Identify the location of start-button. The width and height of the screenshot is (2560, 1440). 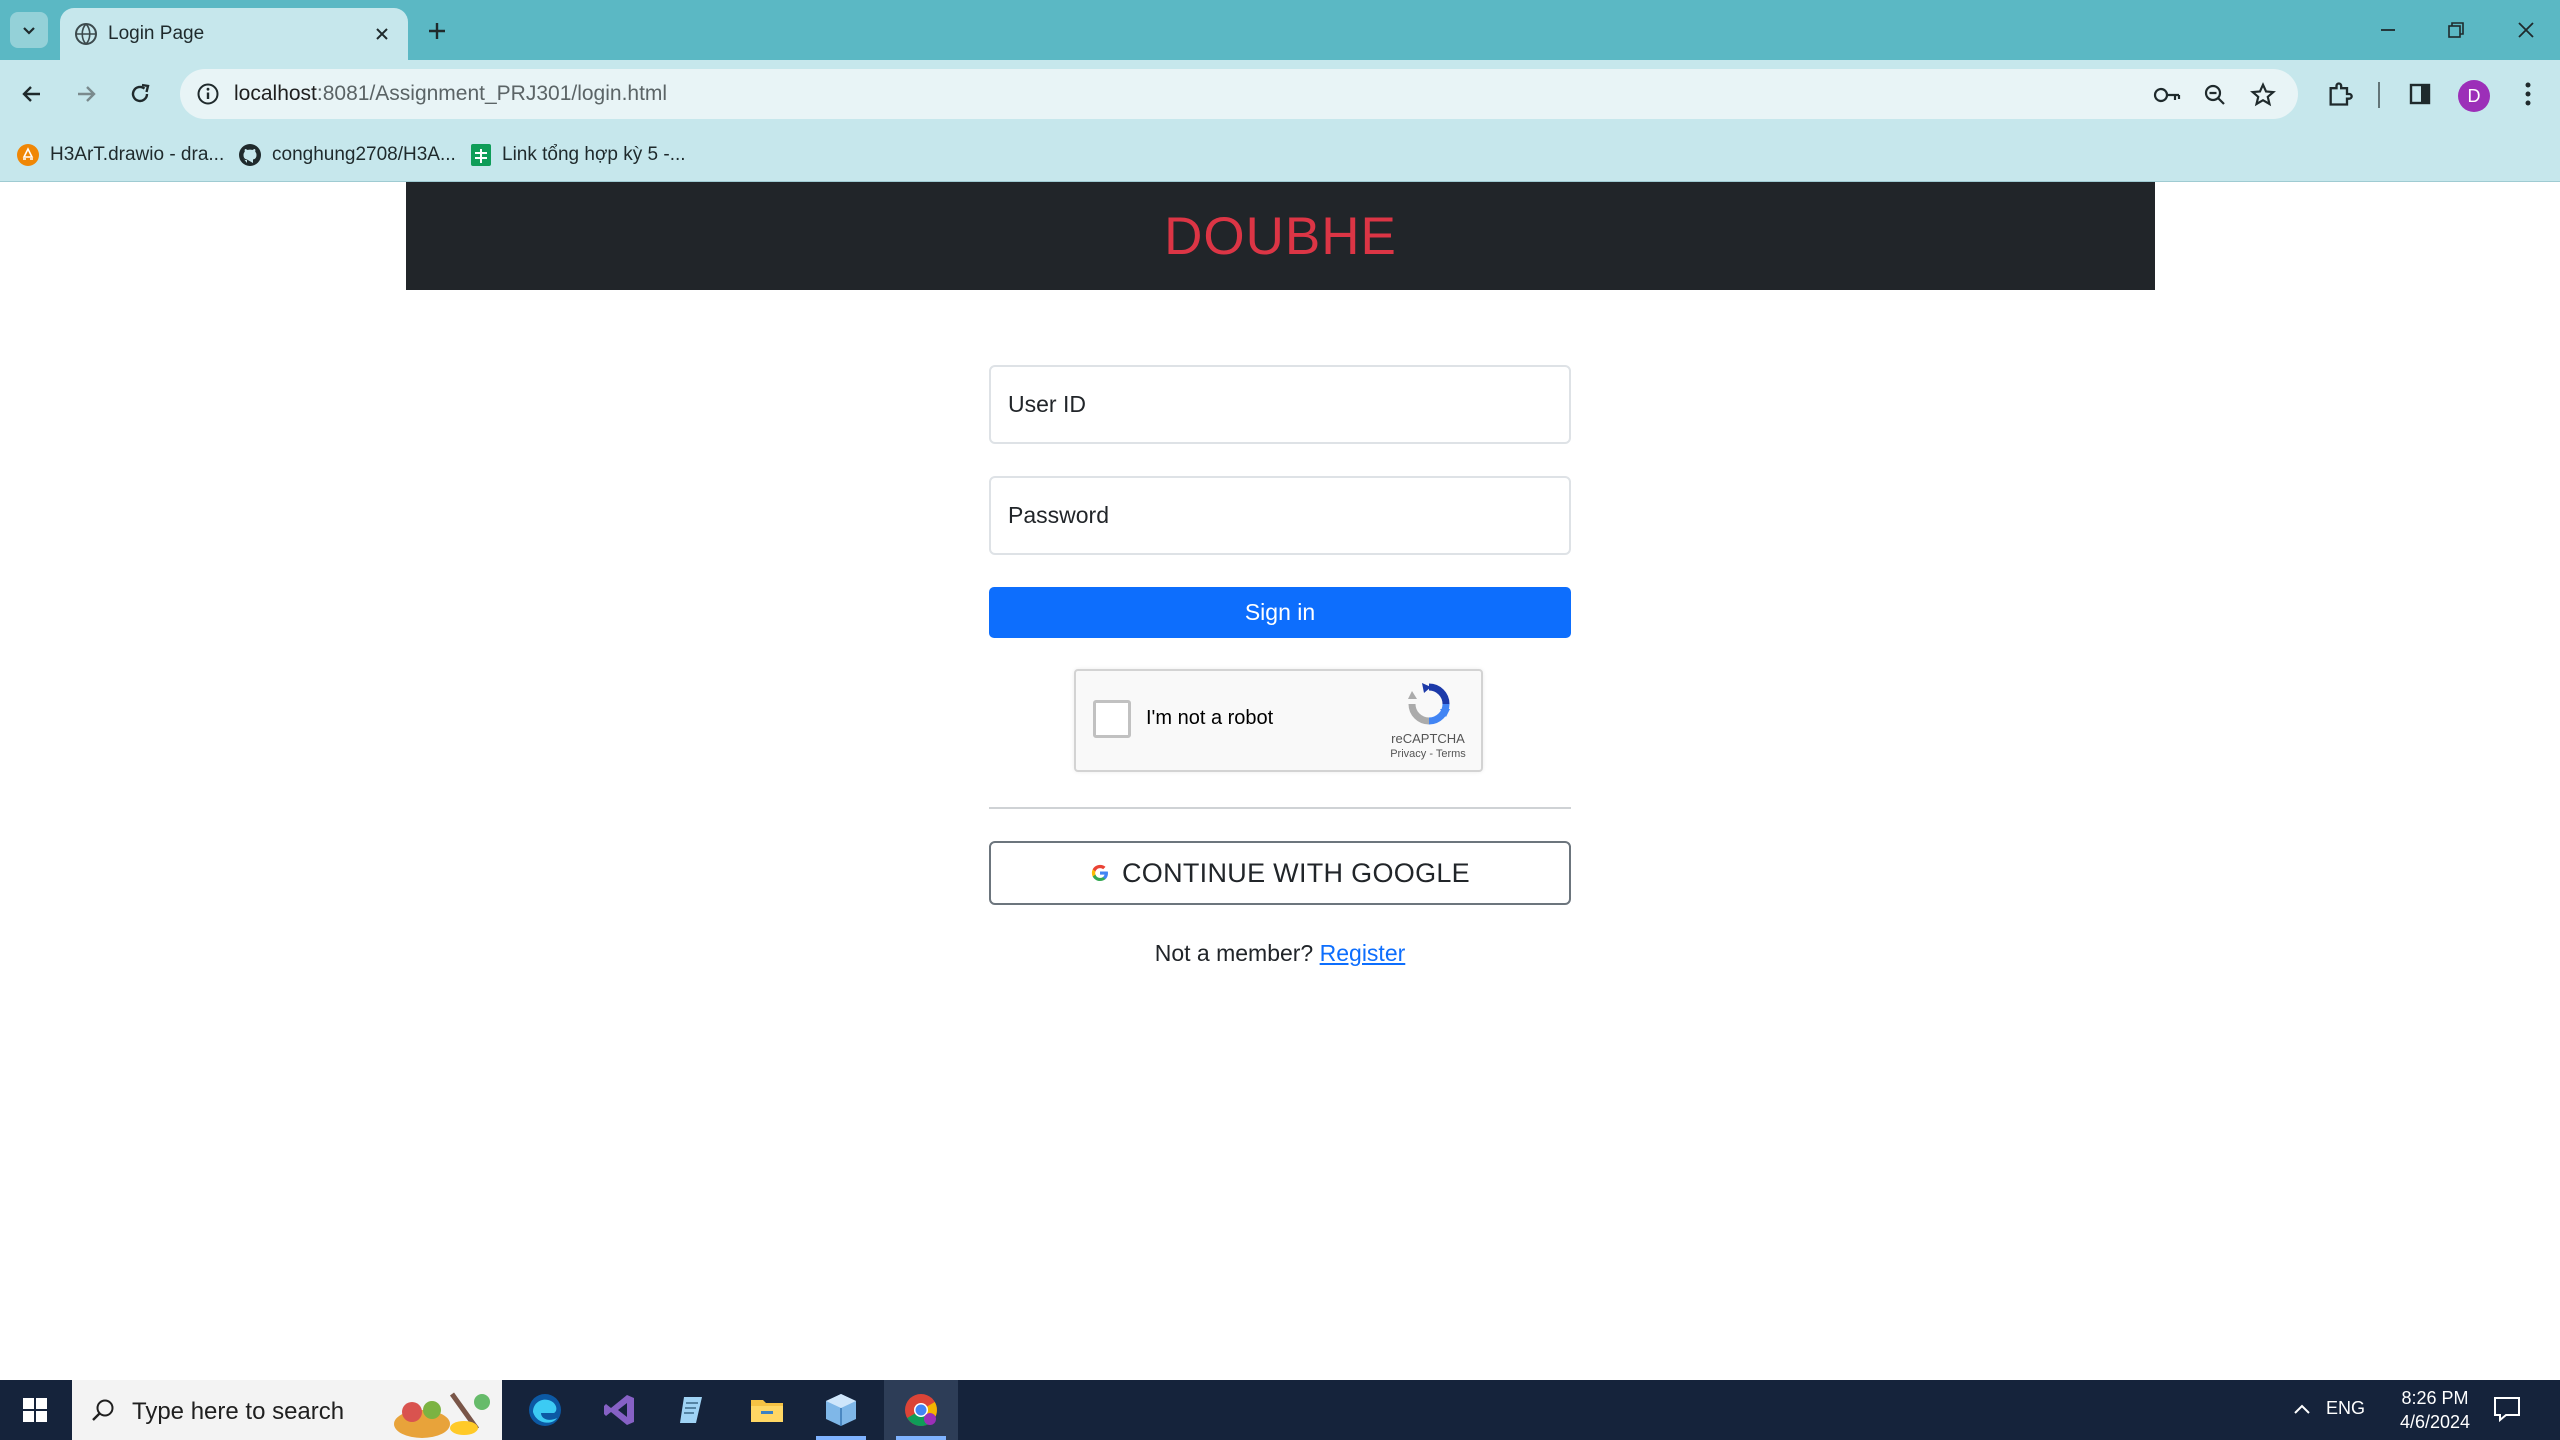
(35, 1410).